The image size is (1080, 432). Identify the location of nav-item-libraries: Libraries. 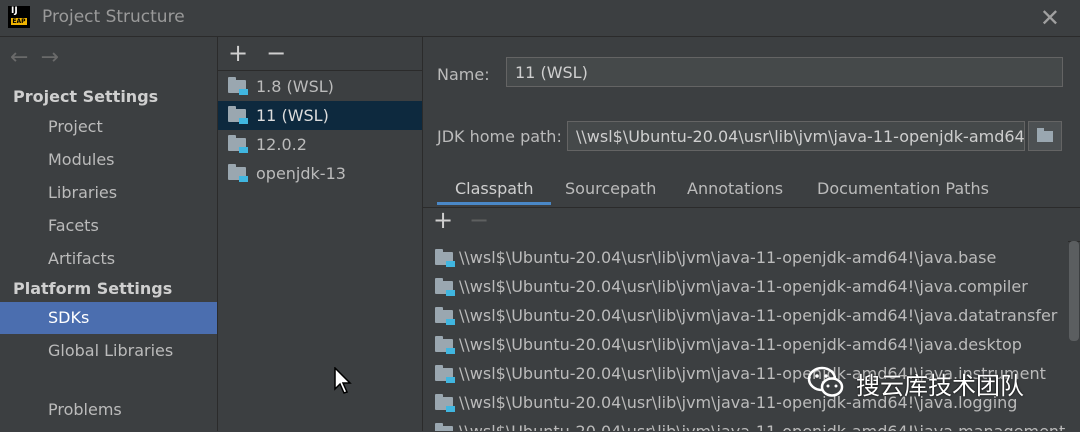
(108, 193).